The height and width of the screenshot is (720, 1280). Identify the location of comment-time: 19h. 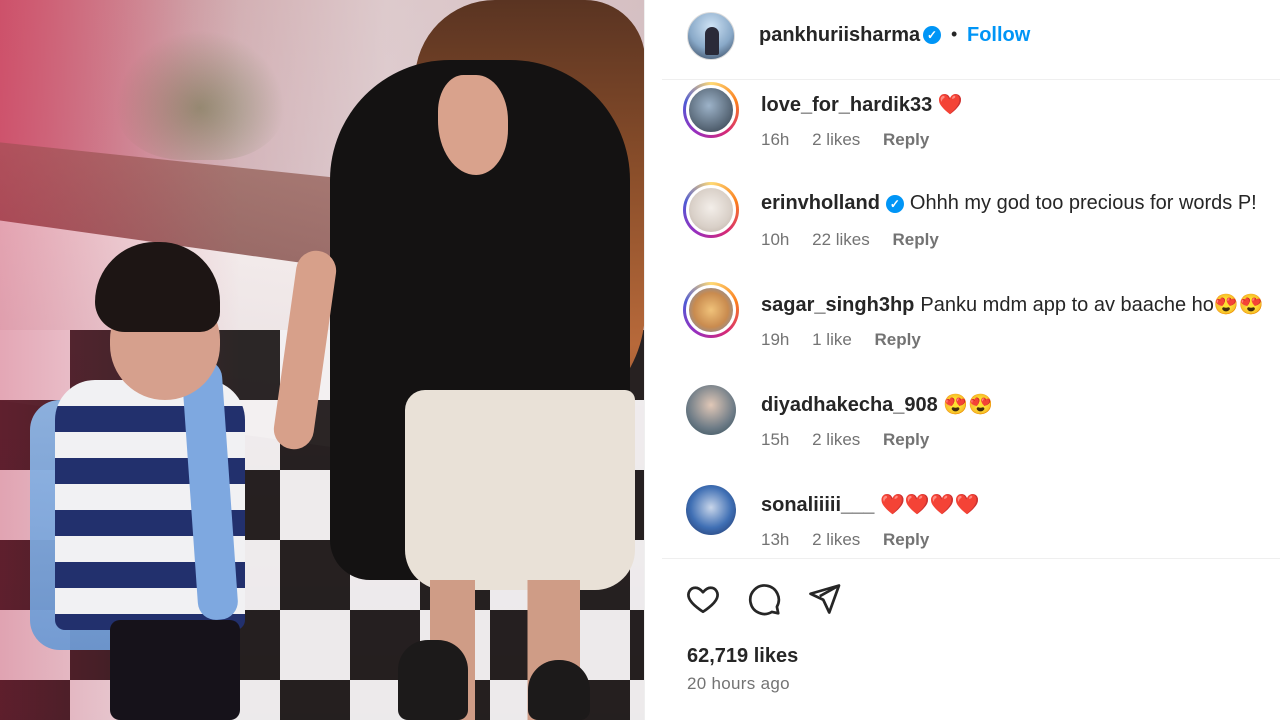
(775, 339).